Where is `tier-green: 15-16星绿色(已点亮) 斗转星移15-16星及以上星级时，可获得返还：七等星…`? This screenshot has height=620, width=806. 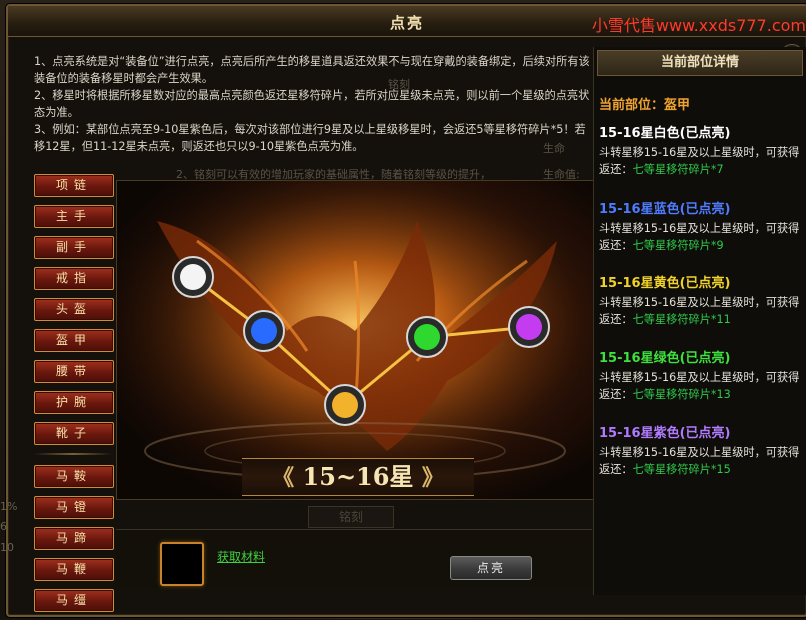
tier-green: 15-16星绿色(已点亮) 斗转星移15-16星及以上星级时，可获得返还：七等星… is located at coordinates (701, 375).